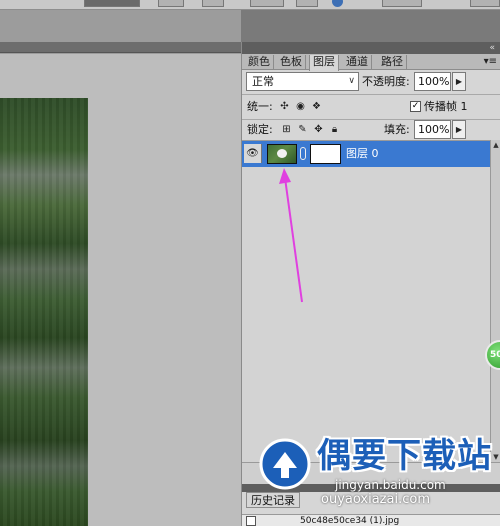 The width and height of the screenshot is (500, 526). I want to click on chevron-down-icon: ∨, so click(351, 81).